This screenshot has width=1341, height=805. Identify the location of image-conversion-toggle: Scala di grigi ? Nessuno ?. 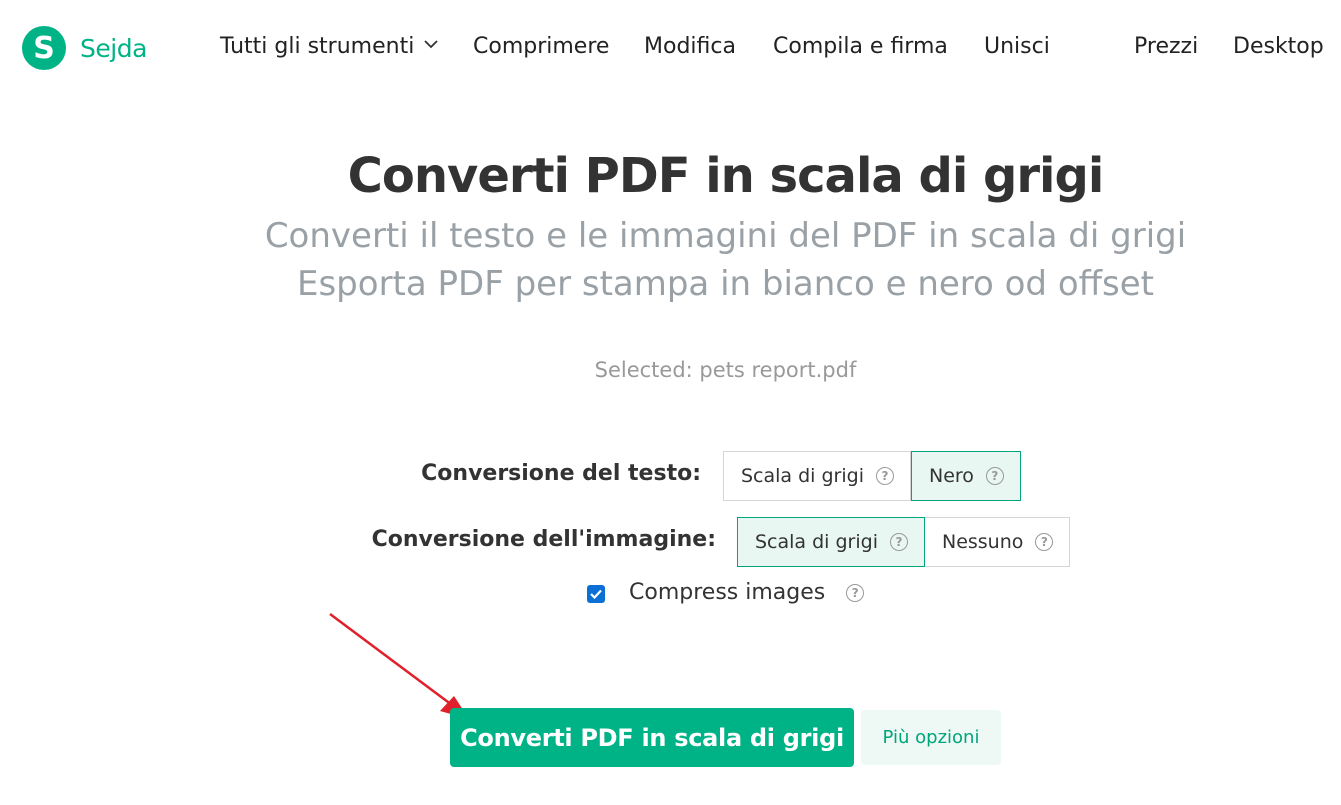
(904, 542).